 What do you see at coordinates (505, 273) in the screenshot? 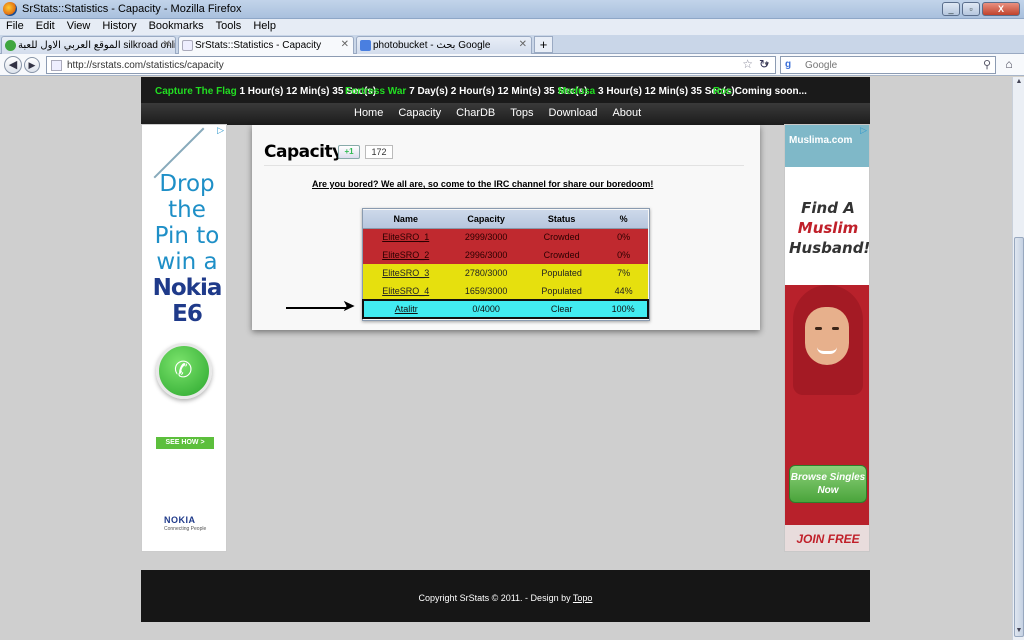
I see `table-row: EliteSRO_3 2780/3000 Populated 7%` at bounding box center [505, 273].